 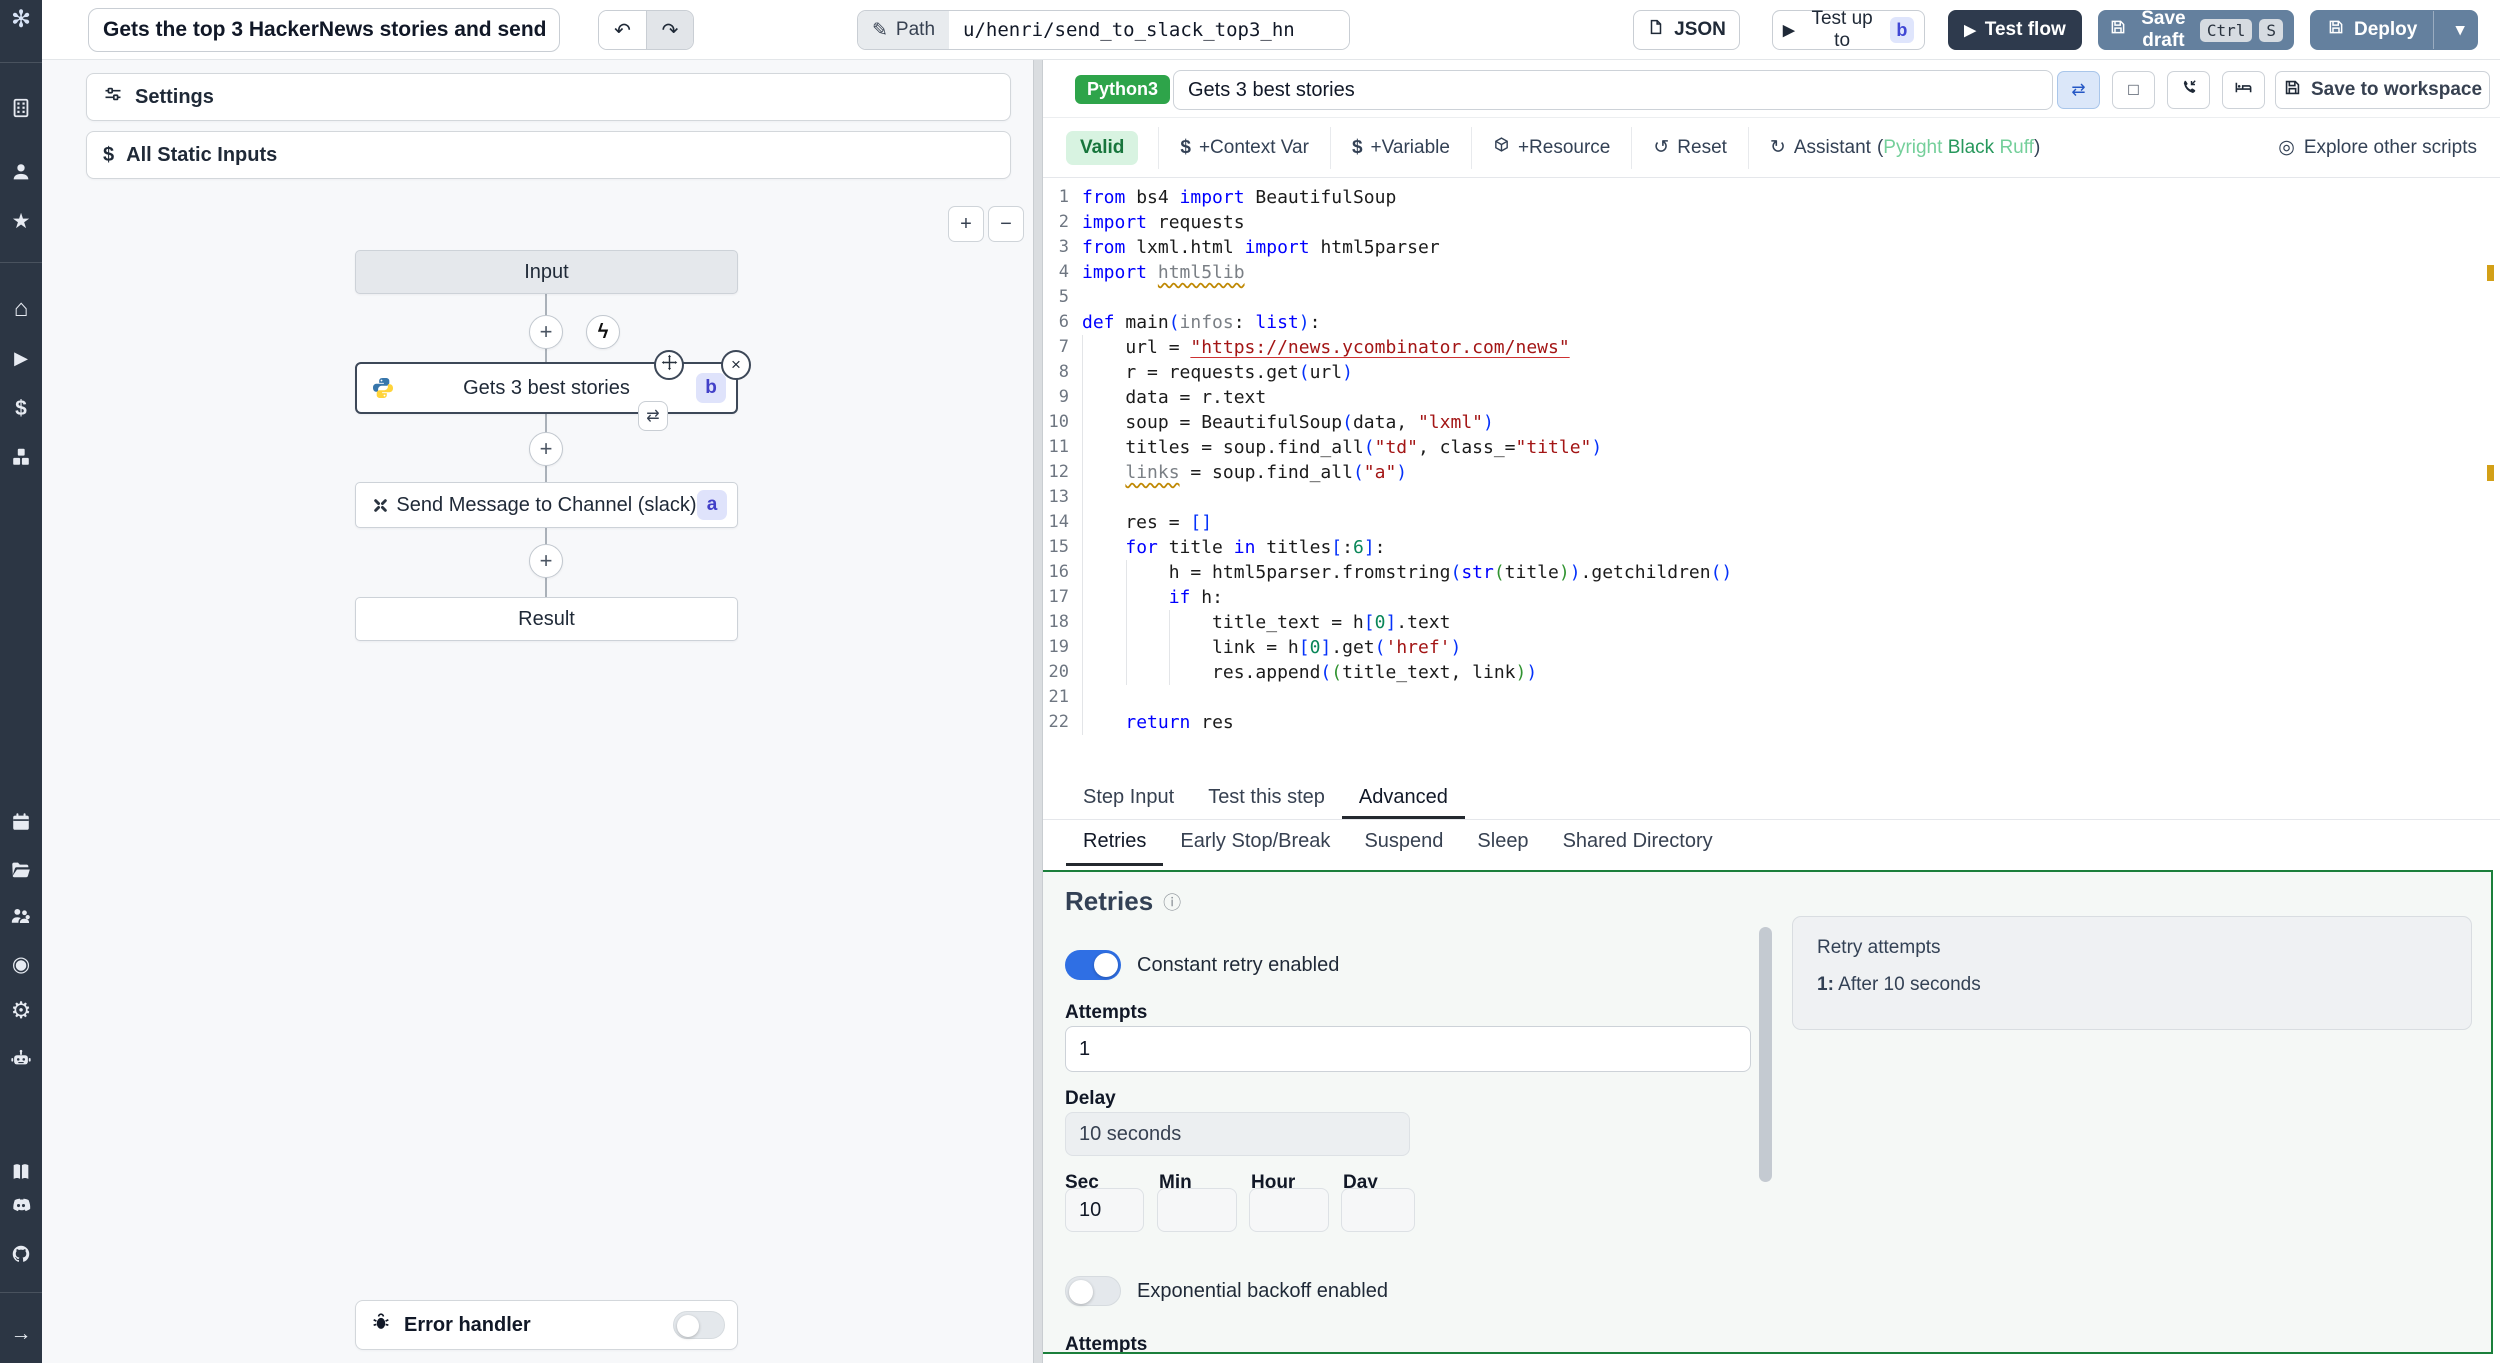 I want to click on sidebar-item-ai, so click(x=21, y=1058).